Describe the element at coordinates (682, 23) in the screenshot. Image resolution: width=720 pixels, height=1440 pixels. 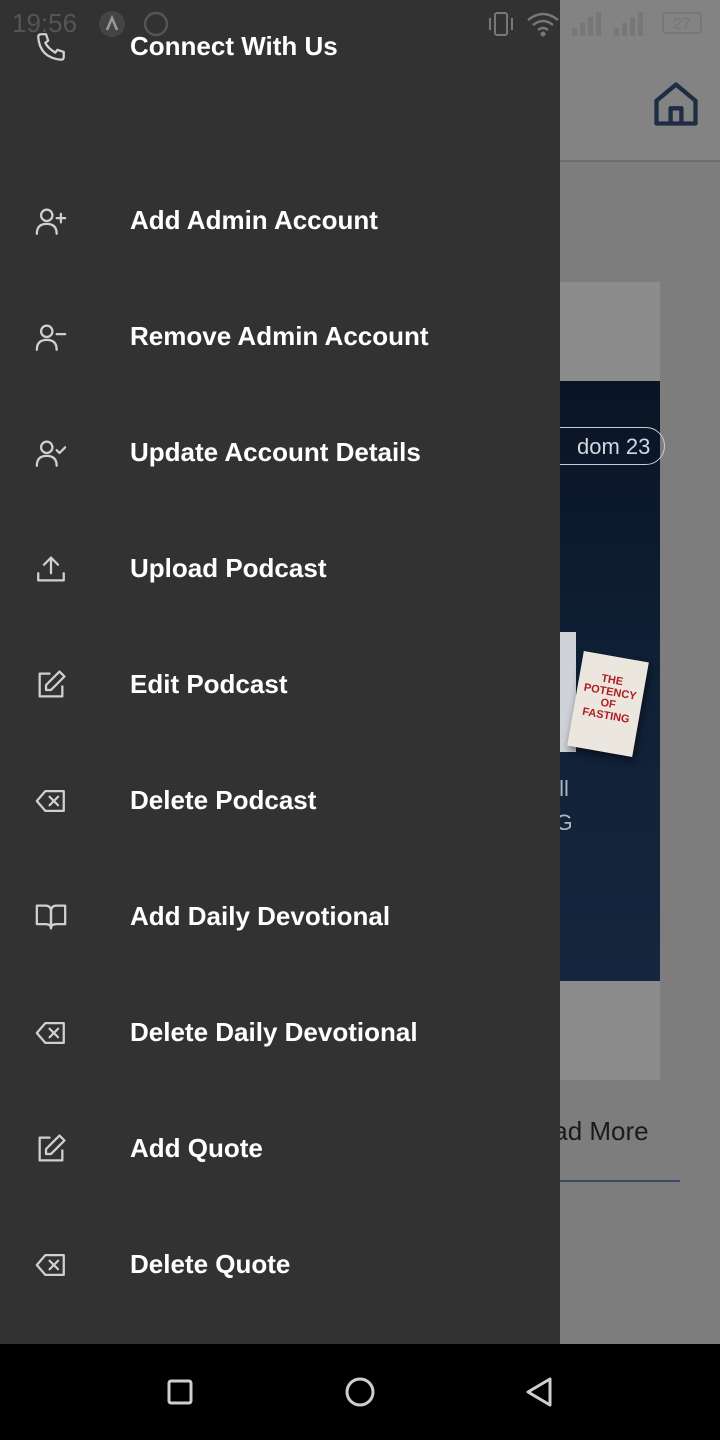
I see `battery-icon: 27` at that location.